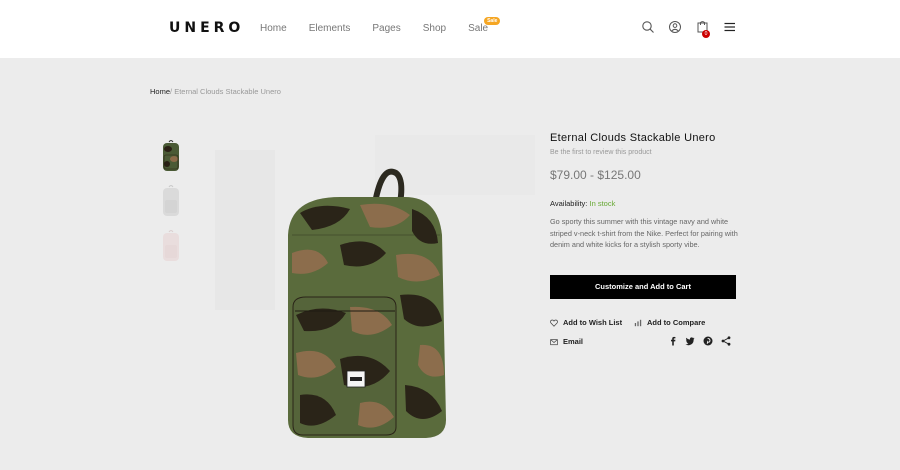  I want to click on nav-item-pages: Pages, so click(386, 28).